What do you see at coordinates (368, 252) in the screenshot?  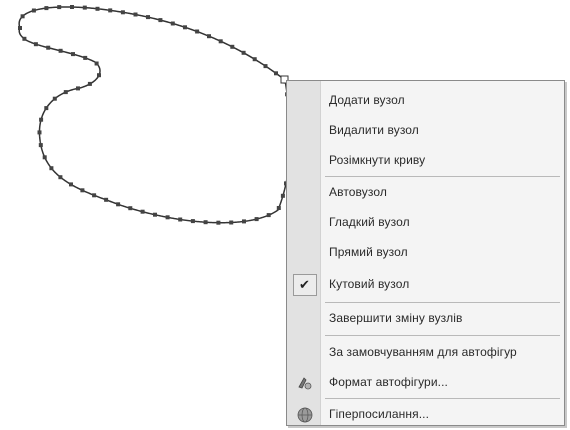 I see `menu-item-label: Прямий вузол` at bounding box center [368, 252].